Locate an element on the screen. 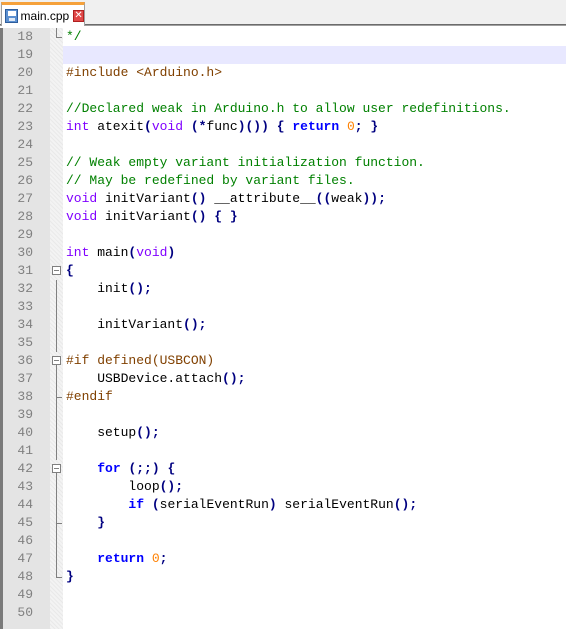 The height and width of the screenshot is (629, 566). code-token: */ is located at coordinates (74, 36).